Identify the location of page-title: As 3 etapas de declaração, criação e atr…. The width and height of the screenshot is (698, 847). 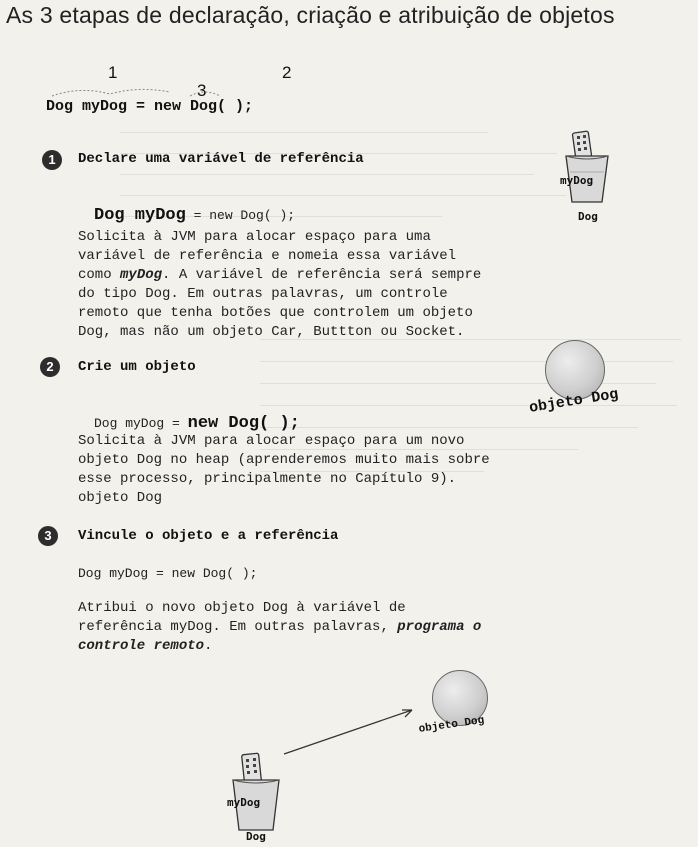
(310, 15).